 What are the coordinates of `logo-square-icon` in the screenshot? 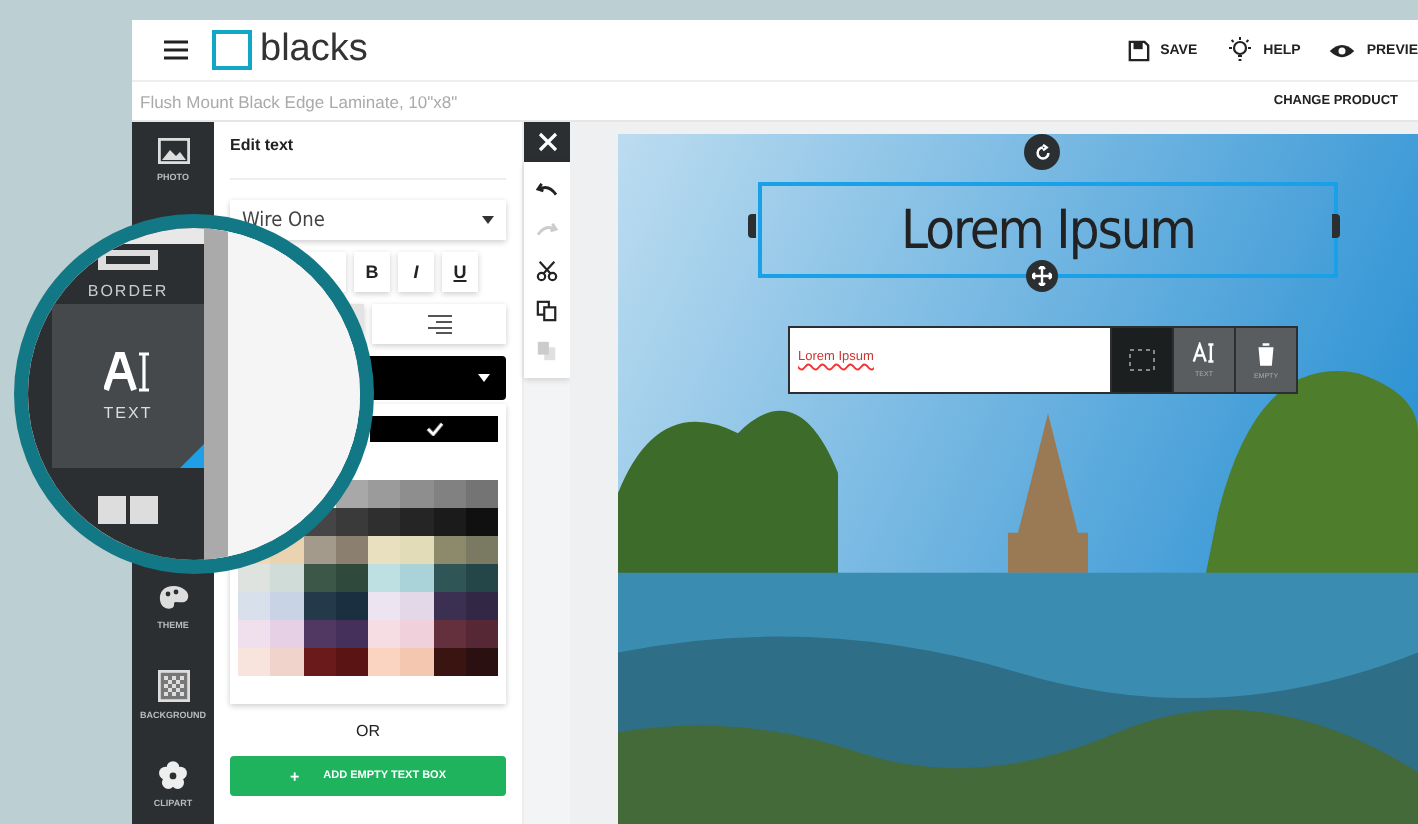 It's located at (232, 50).